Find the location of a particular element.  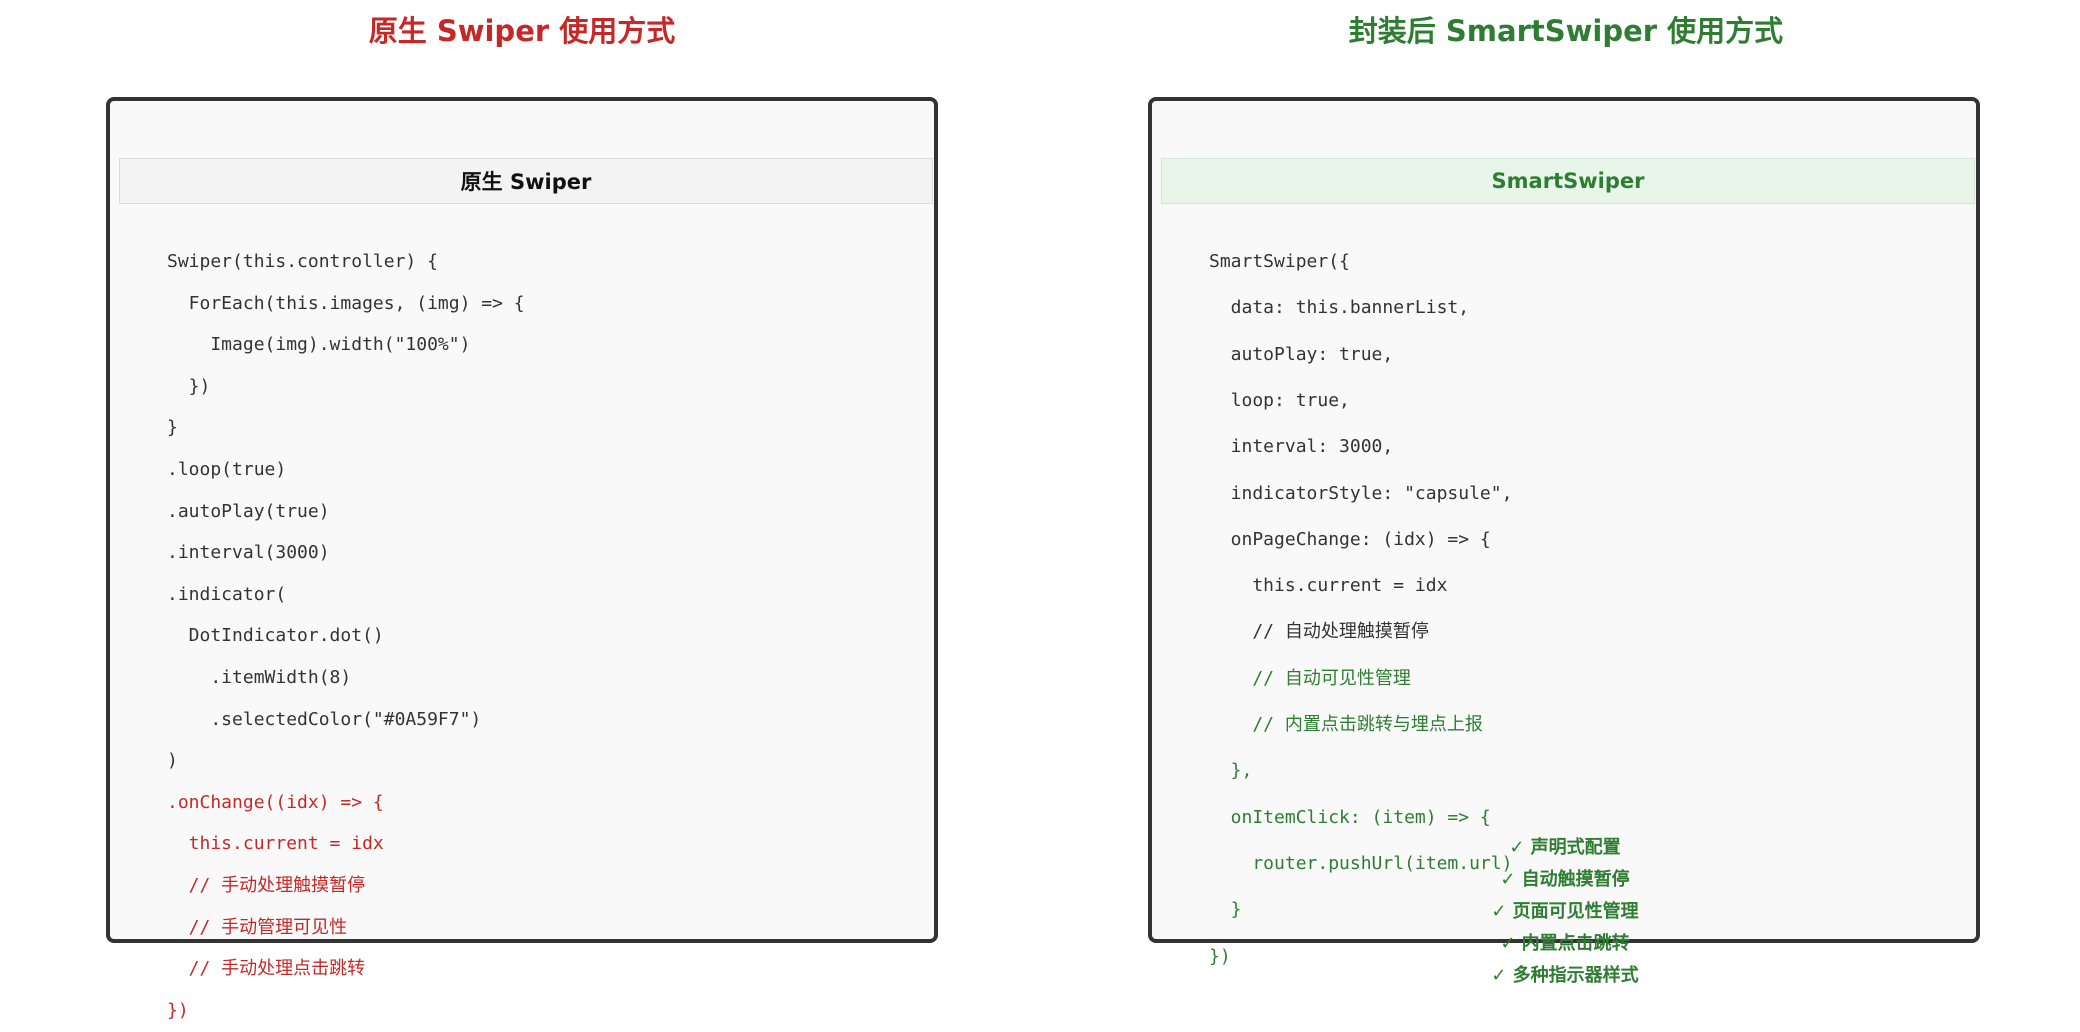

left-code-line: ) is located at coordinates (172, 761).